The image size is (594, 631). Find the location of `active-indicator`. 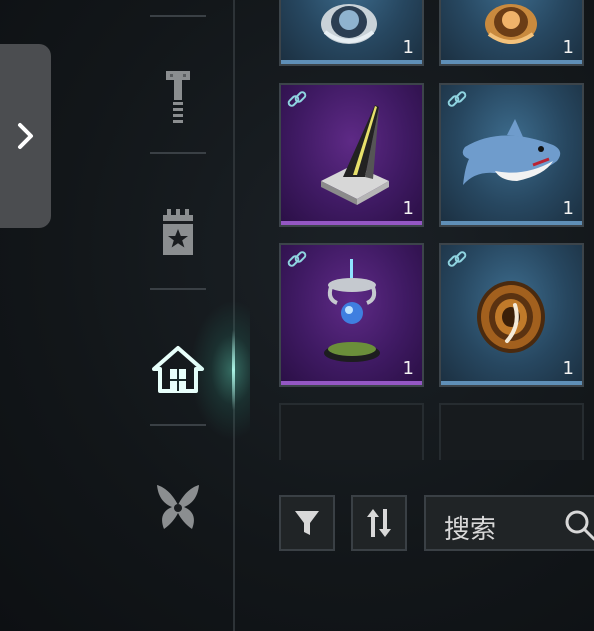

active-indicator is located at coordinates (233, 370).